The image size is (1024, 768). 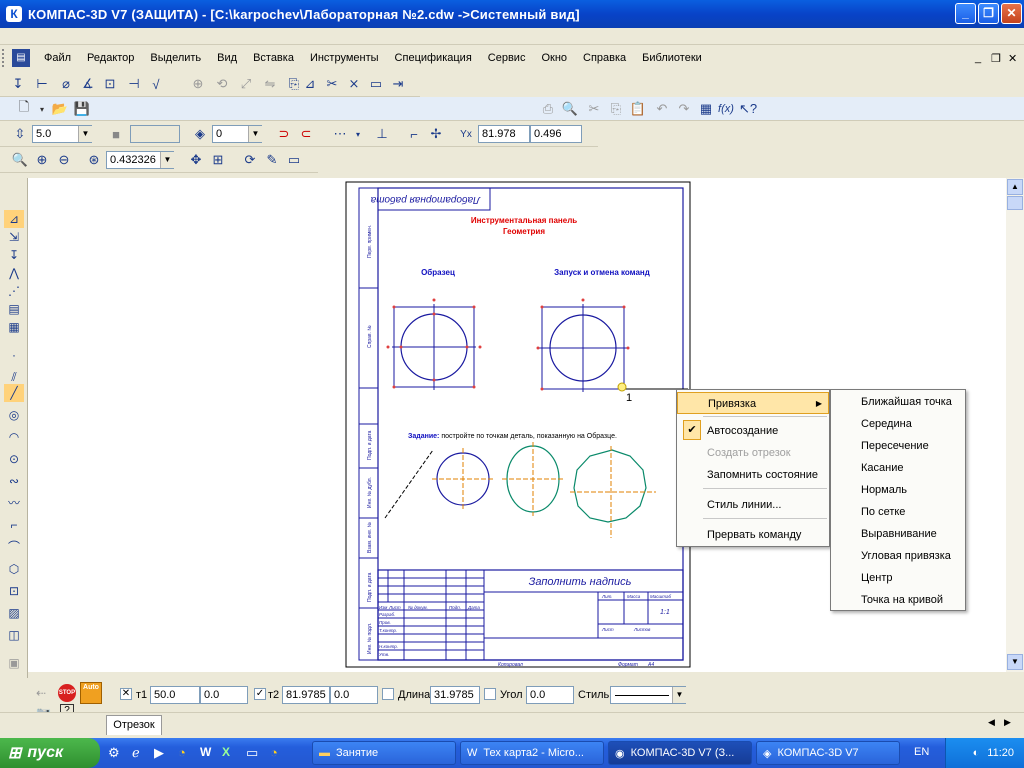 What do you see at coordinates (556, 134) in the screenshot?
I see `coord-y-field: 0.496` at bounding box center [556, 134].